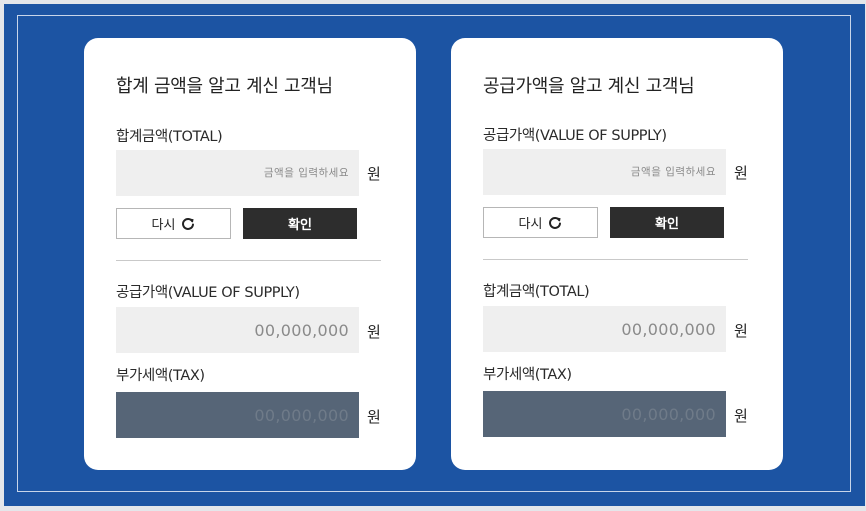 The image size is (866, 511). I want to click on supply-result-field: 00,000,000, so click(237, 330).